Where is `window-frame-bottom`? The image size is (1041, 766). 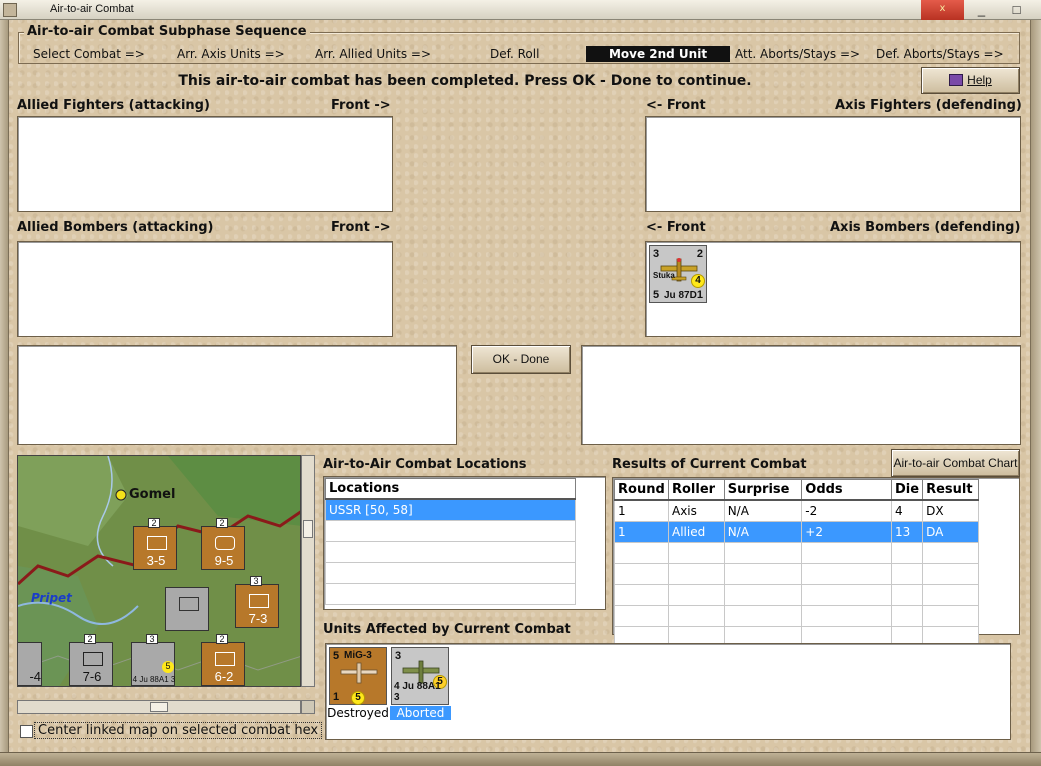 window-frame-bottom is located at coordinates (520, 759).